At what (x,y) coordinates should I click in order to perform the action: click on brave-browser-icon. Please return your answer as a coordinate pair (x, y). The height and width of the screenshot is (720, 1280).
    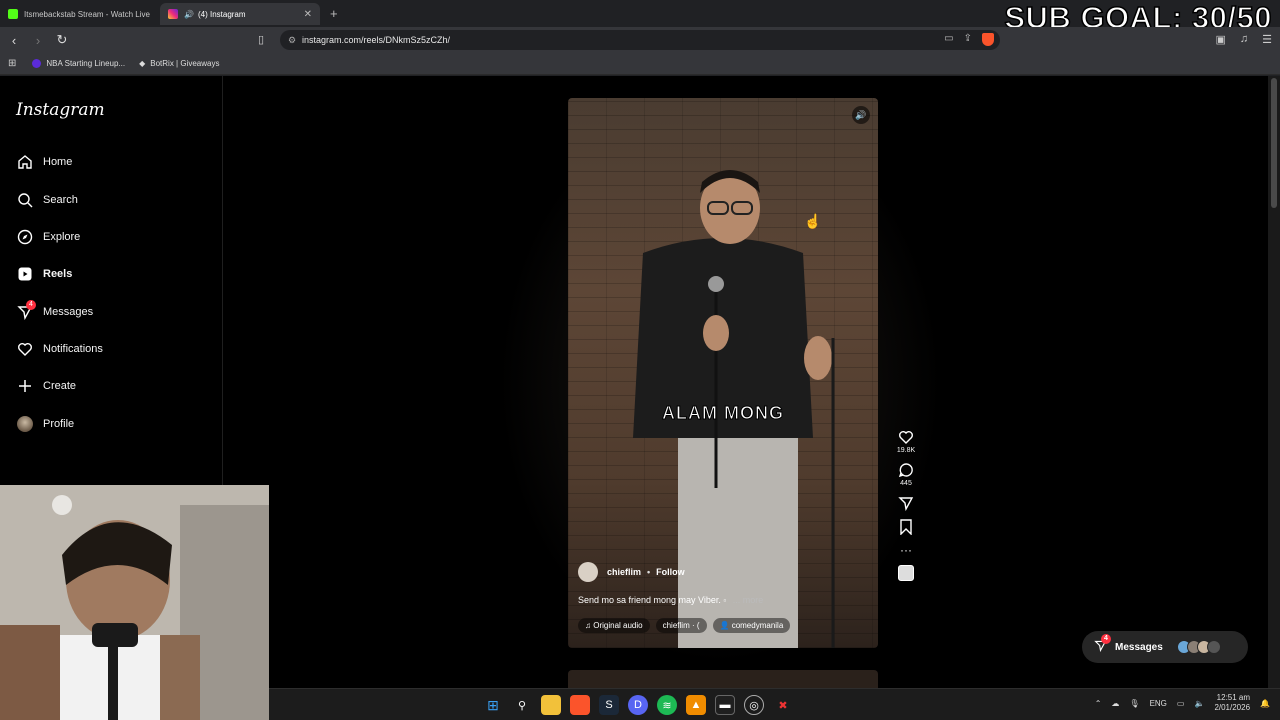
    Looking at the image, I should click on (580, 705).